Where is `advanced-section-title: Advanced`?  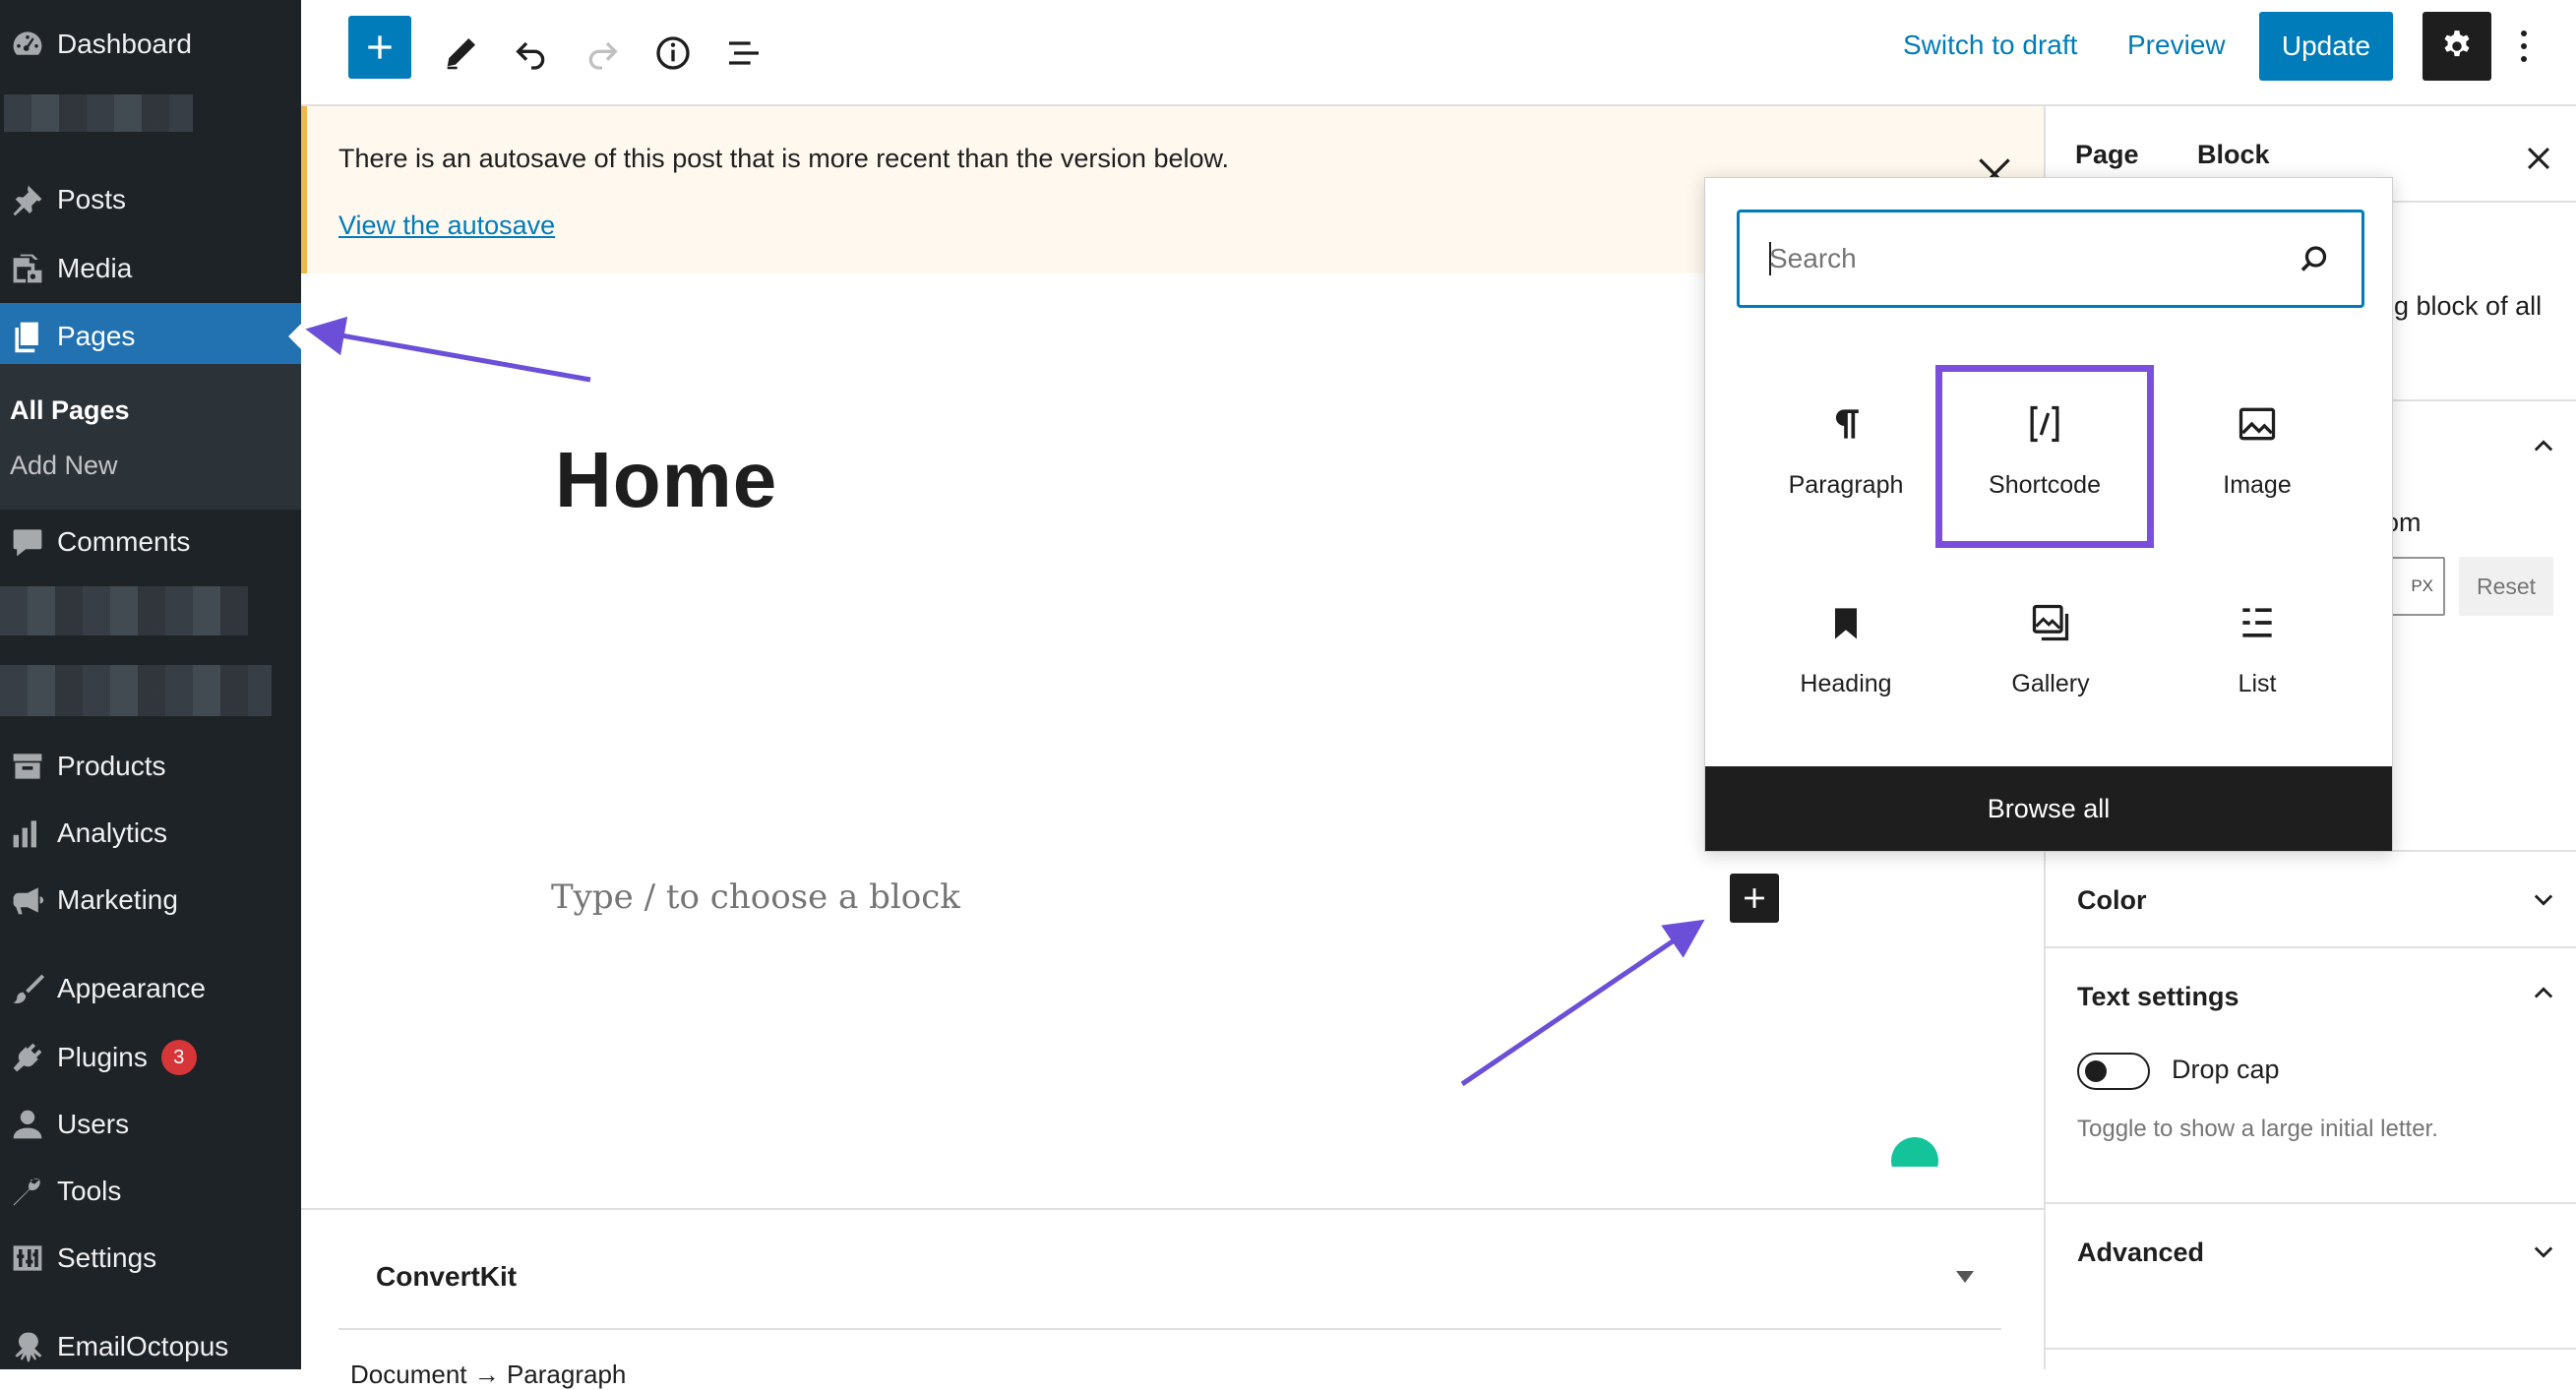 advanced-section-title: Advanced is located at coordinates (2140, 1253).